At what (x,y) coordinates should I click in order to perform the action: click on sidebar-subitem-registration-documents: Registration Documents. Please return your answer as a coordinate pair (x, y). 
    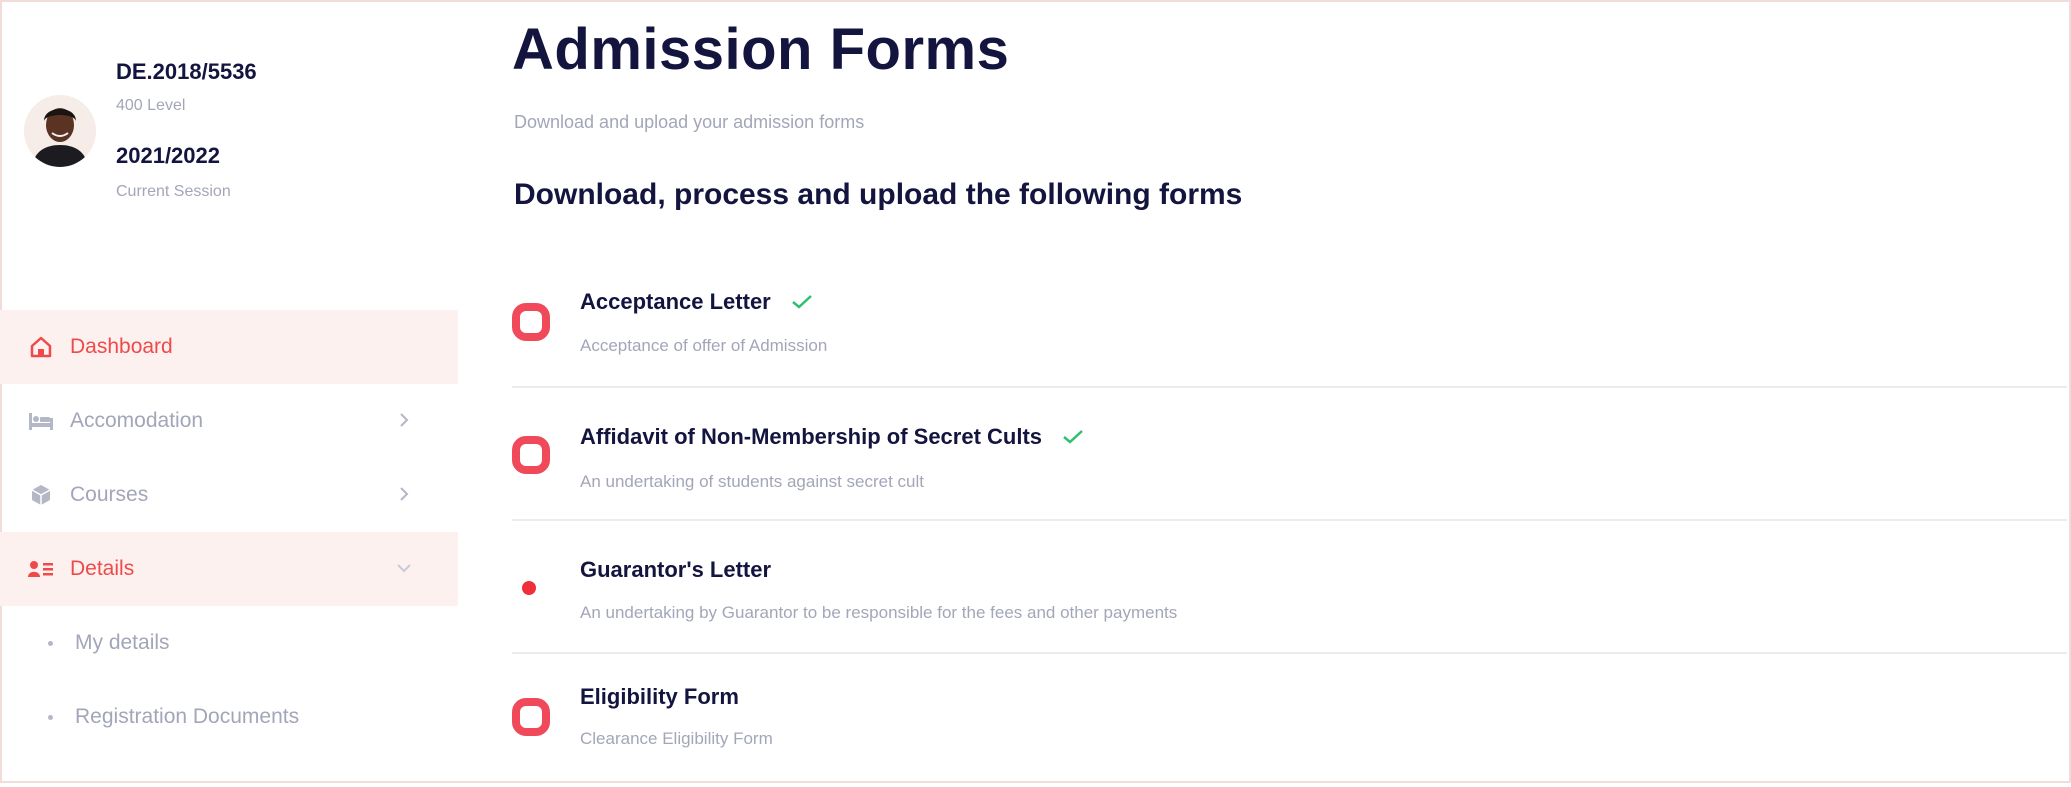
    Looking at the image, I should click on (229, 717).